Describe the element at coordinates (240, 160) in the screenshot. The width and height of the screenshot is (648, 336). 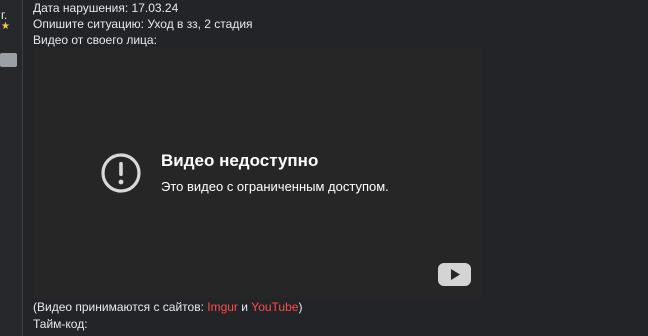
I see `video-error-title: Видео недоступно` at that location.